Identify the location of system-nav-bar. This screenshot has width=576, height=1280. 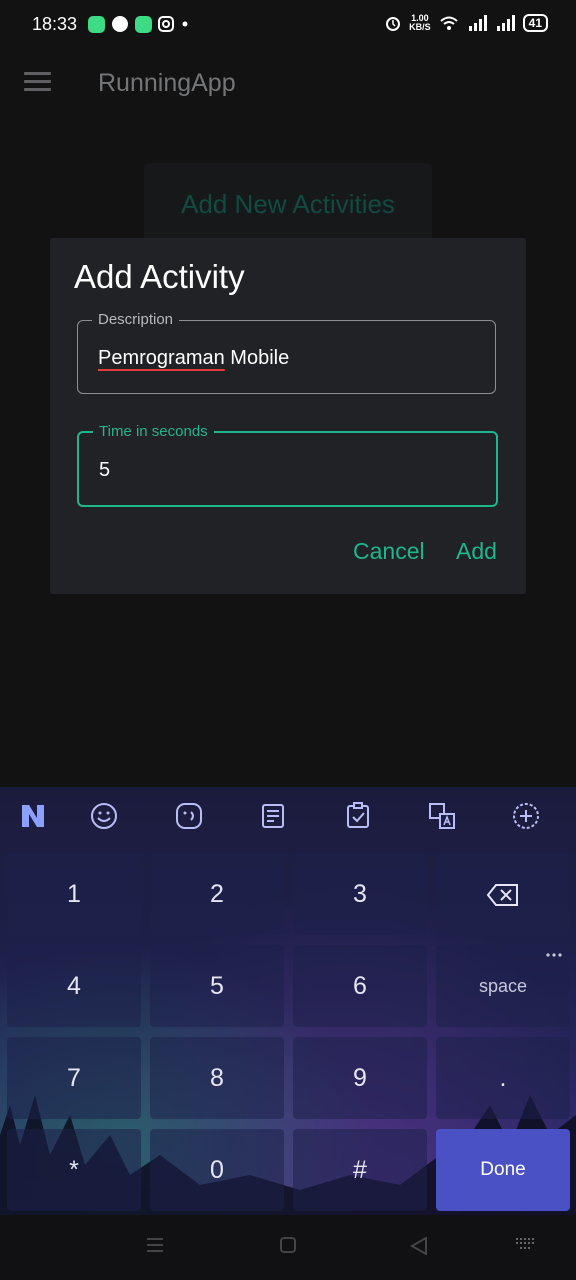
(288, 1247).